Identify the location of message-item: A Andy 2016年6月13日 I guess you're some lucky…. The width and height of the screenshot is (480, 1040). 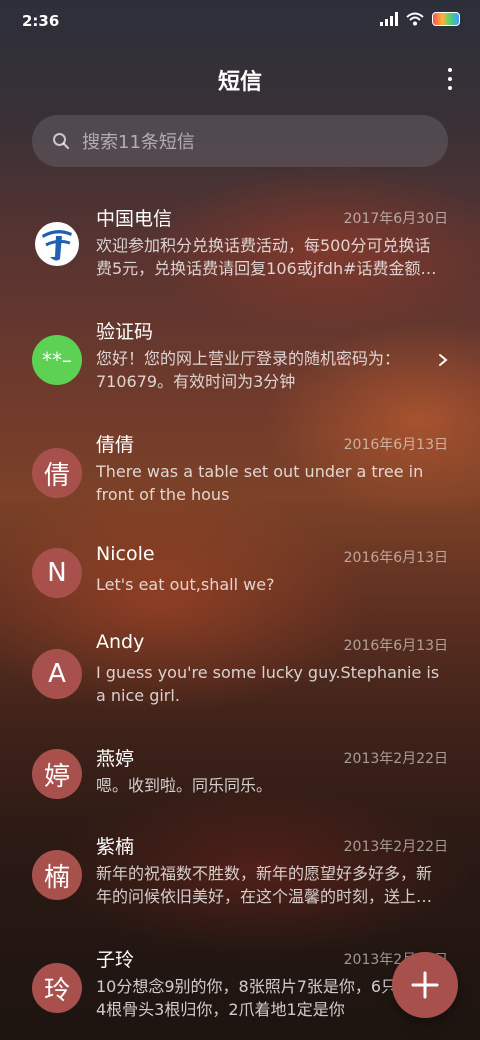
(240, 673).